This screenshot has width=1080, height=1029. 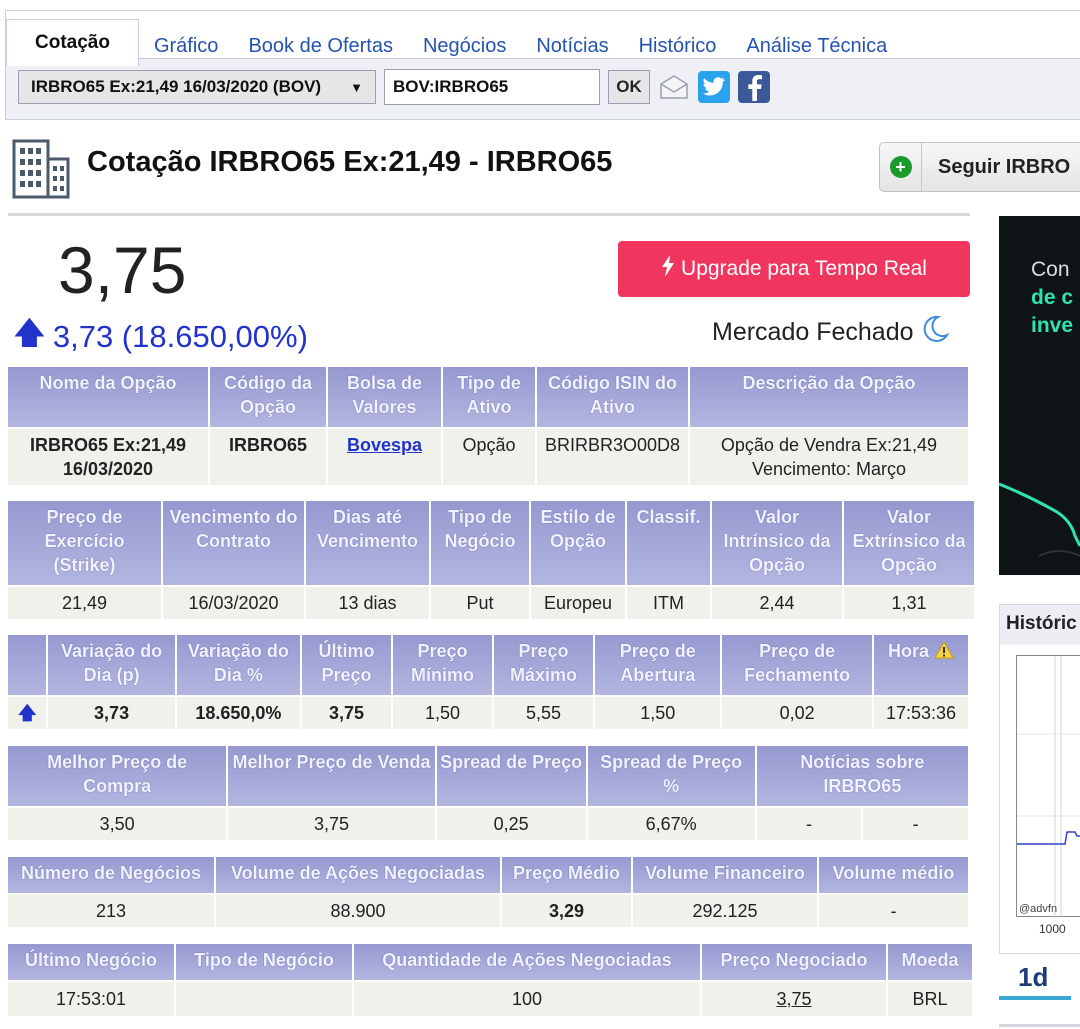 What do you see at coordinates (714, 87) in the screenshot?
I see `twitter-icon` at bounding box center [714, 87].